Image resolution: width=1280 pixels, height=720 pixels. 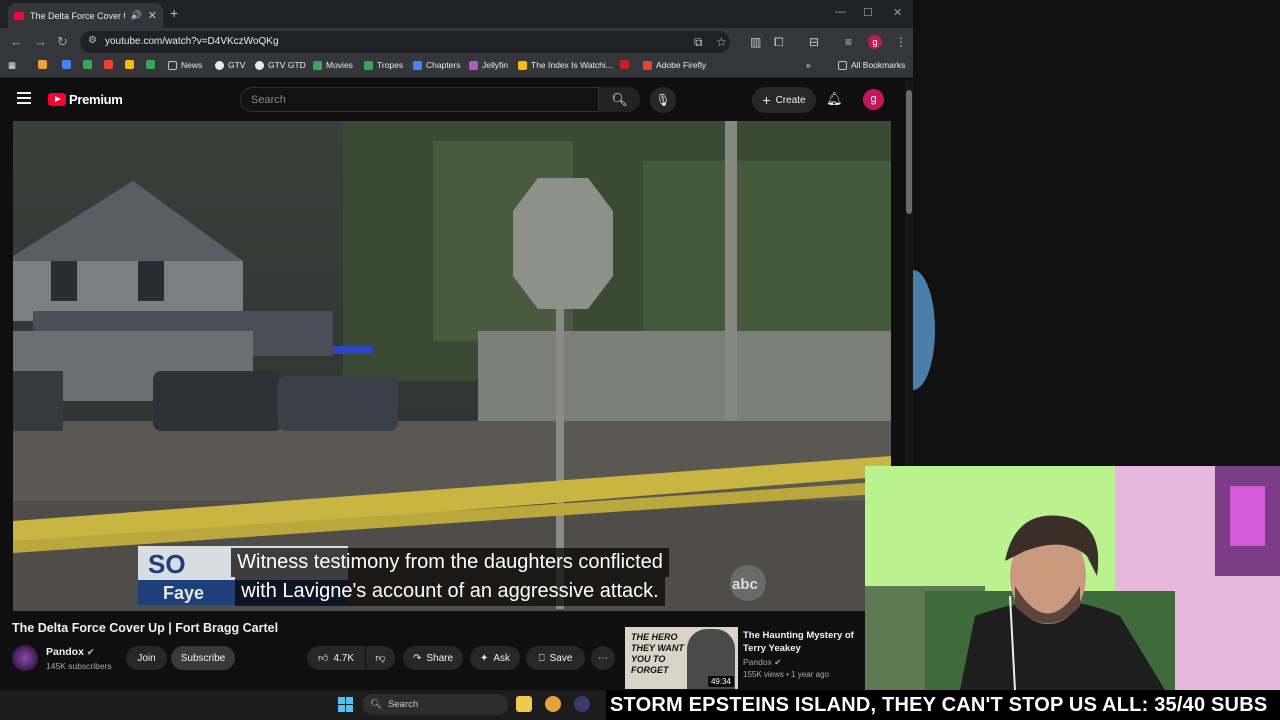 I want to click on lower-third-text-2: Faye, so click(x=183, y=593).